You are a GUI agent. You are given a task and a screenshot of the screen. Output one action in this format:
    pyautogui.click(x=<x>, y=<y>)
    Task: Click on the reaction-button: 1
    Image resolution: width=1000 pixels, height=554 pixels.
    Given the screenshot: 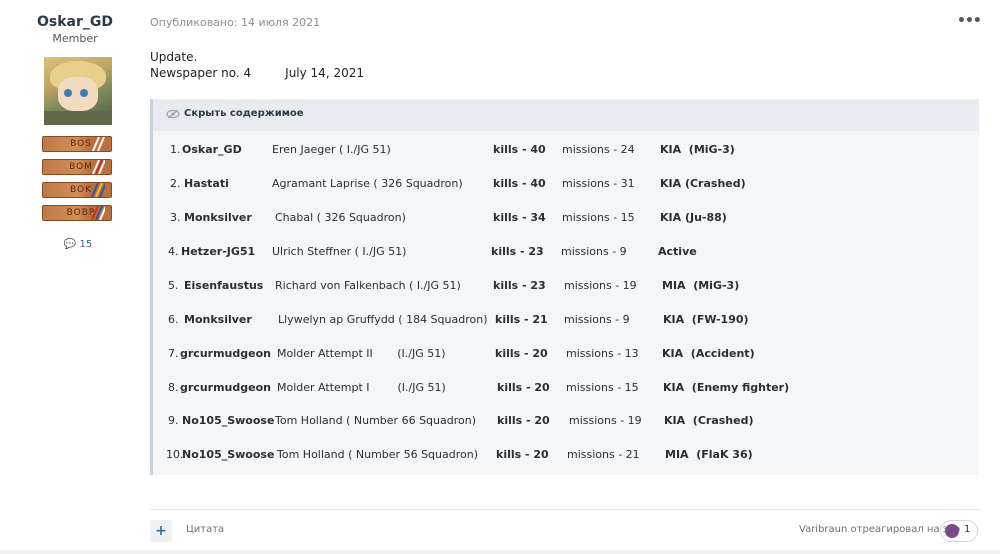 What is the action you would take?
    pyautogui.click(x=959, y=531)
    